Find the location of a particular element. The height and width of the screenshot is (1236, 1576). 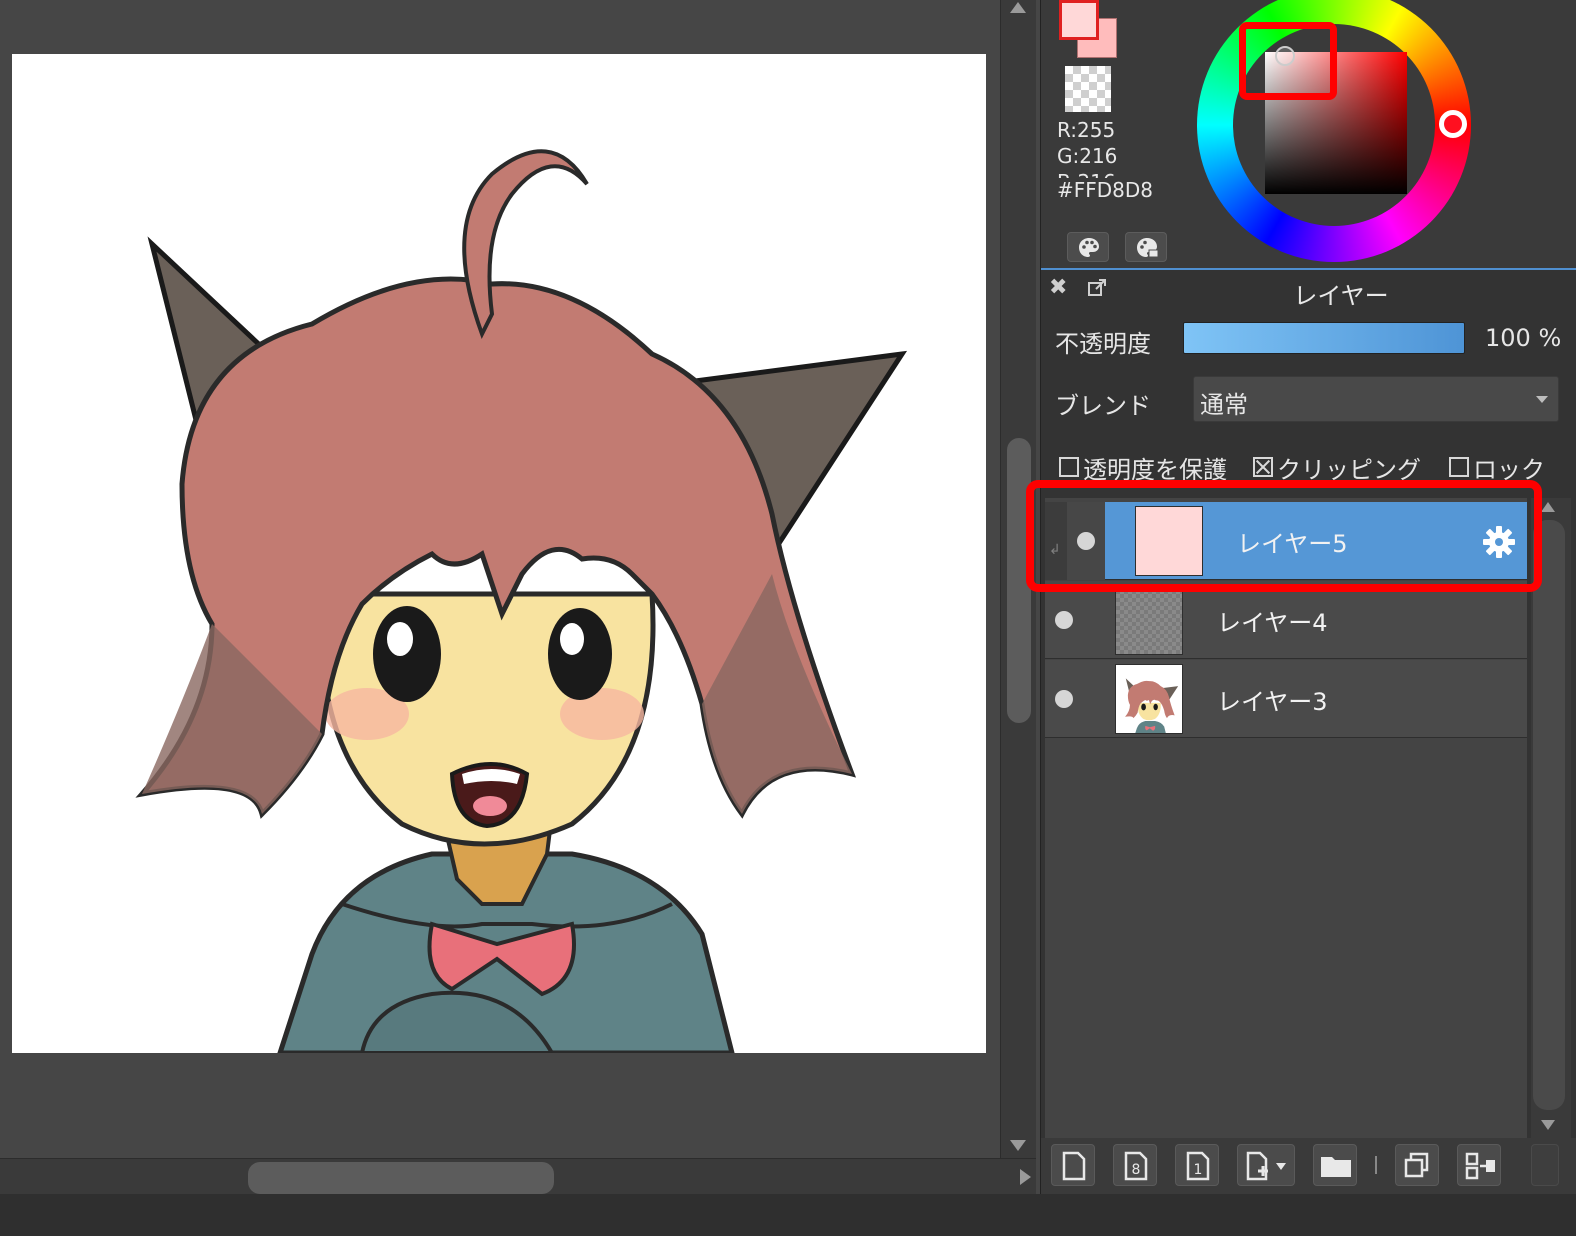

opacity-slider-fill is located at coordinates (1324, 338).